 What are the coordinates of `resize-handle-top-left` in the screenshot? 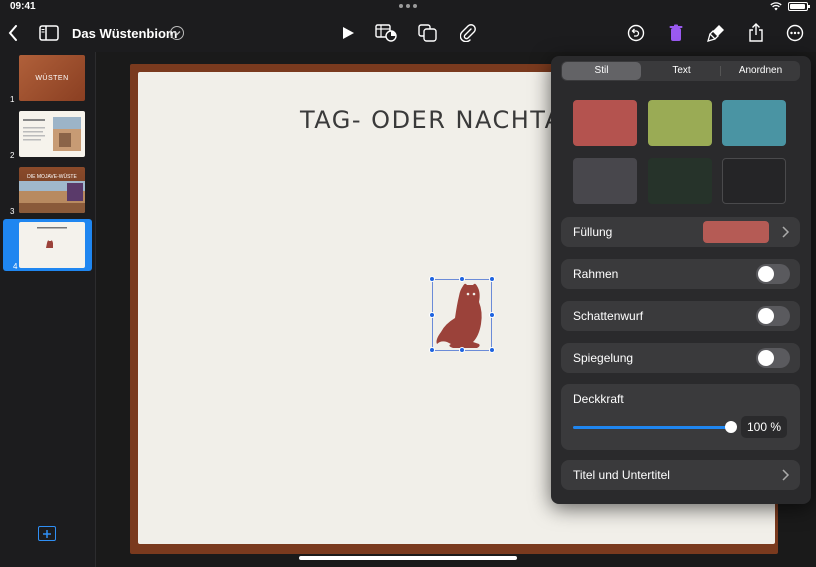 It's located at (432, 279).